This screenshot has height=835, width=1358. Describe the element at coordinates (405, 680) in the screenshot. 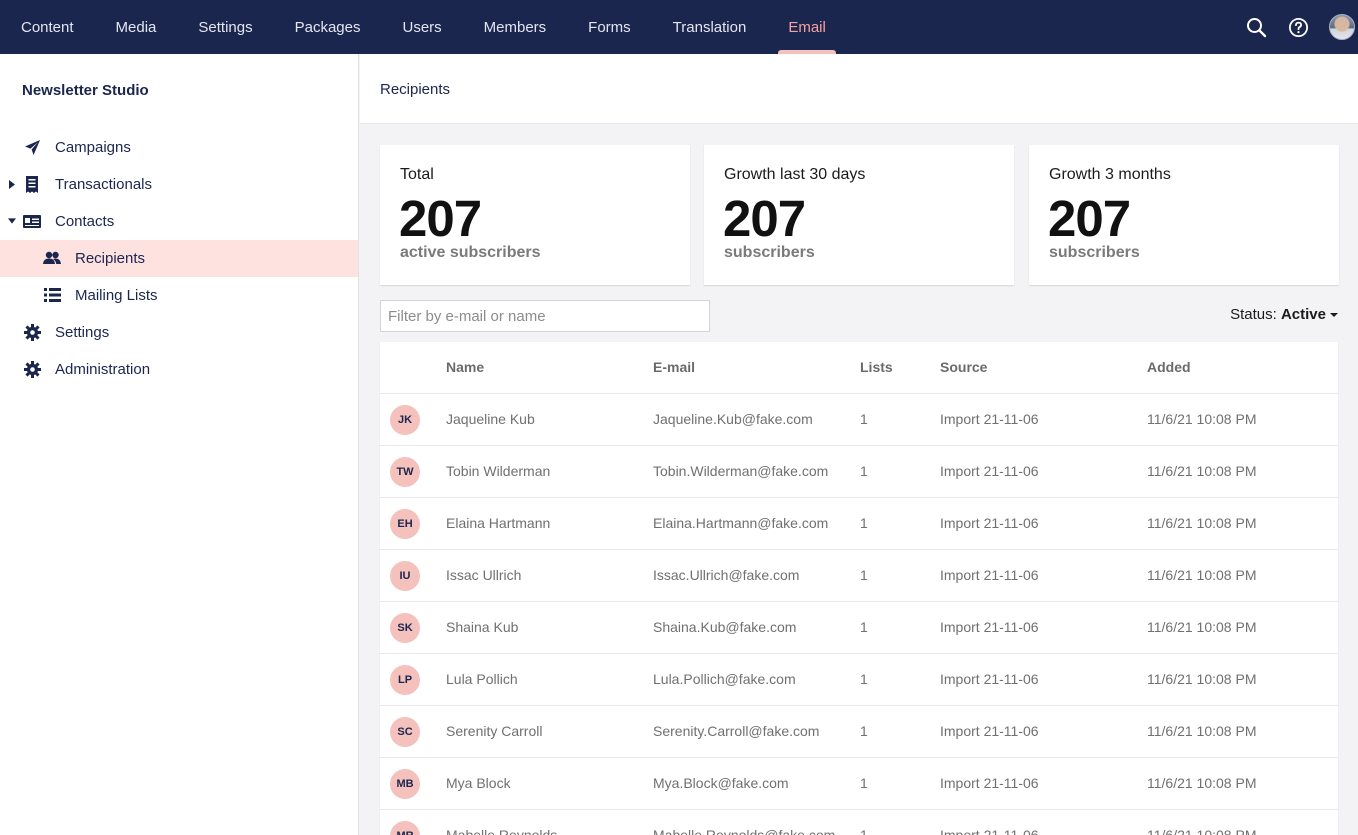

I see `avatar-initials: LP` at that location.